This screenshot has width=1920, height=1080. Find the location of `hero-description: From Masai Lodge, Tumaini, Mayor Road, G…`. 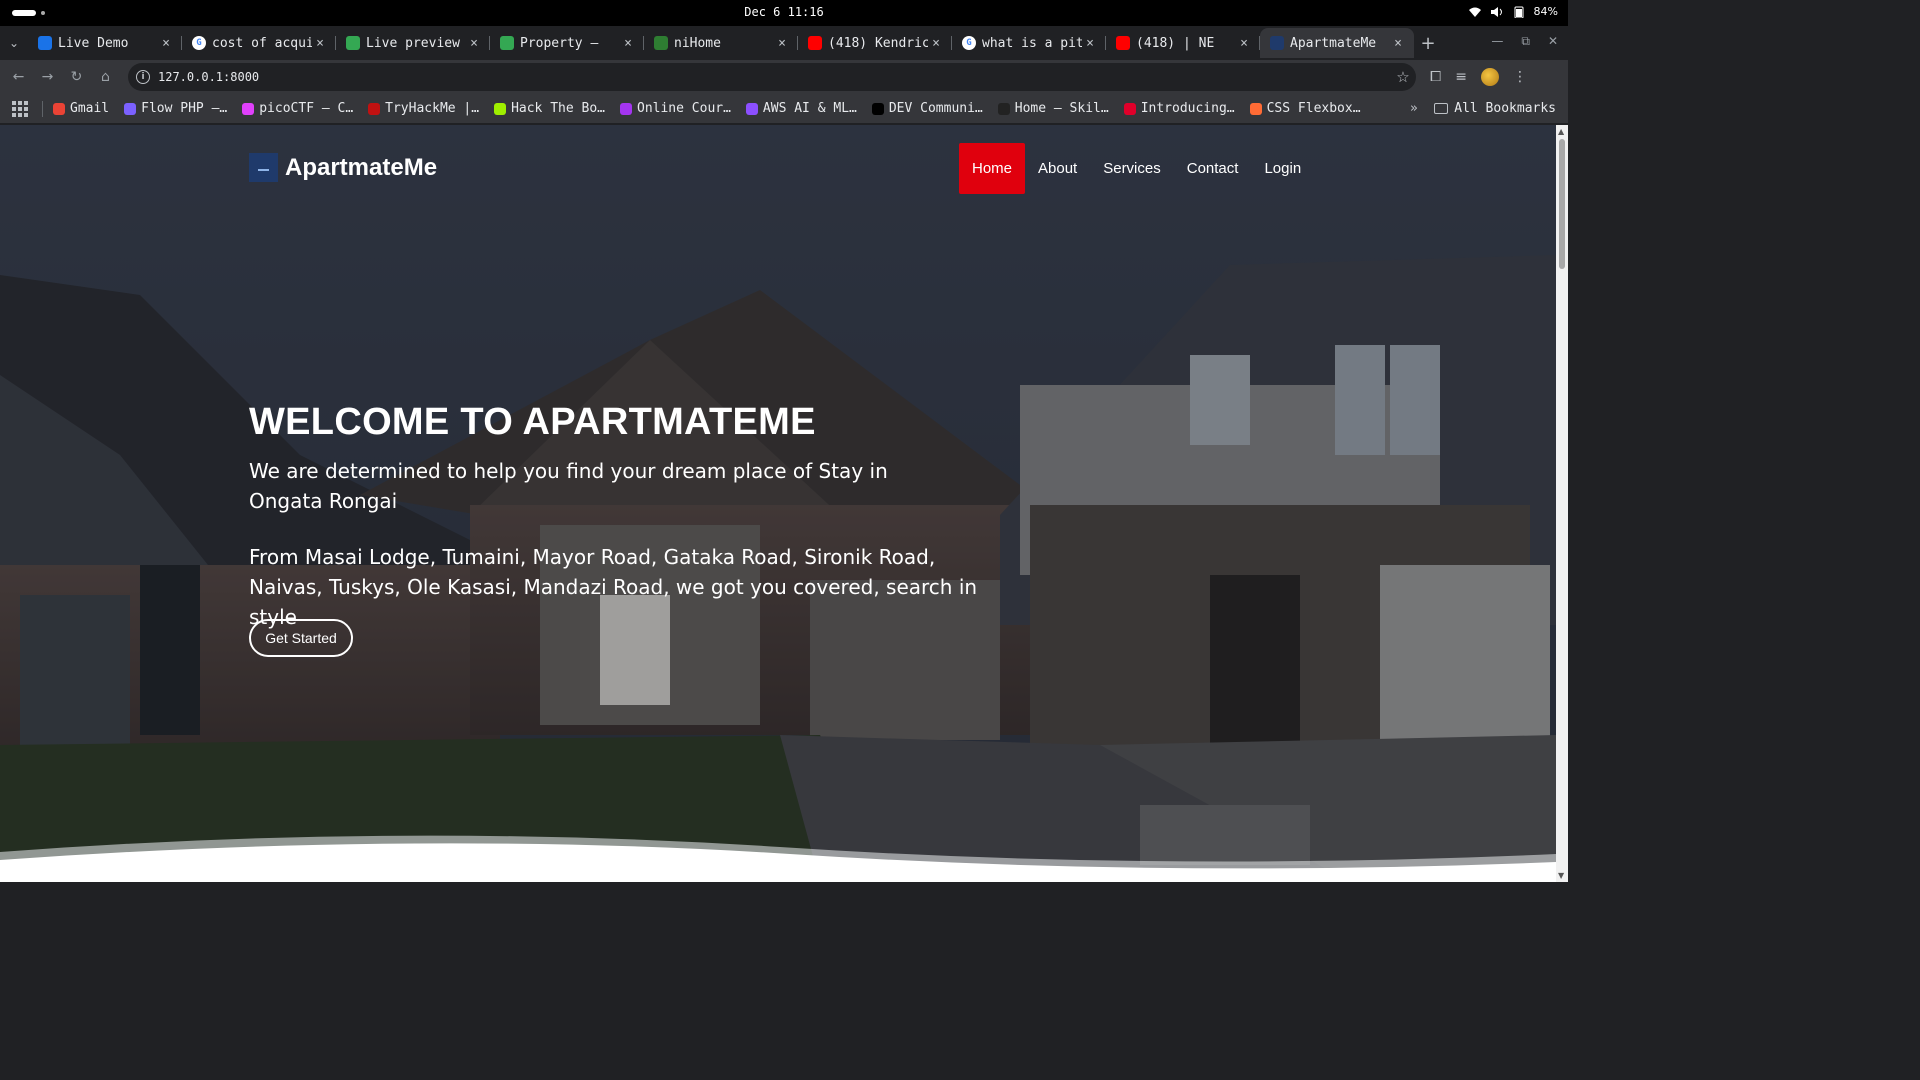

hero-description: From Masai Lodge, Tumaini, Mayor Road, G… is located at coordinates (613, 587).